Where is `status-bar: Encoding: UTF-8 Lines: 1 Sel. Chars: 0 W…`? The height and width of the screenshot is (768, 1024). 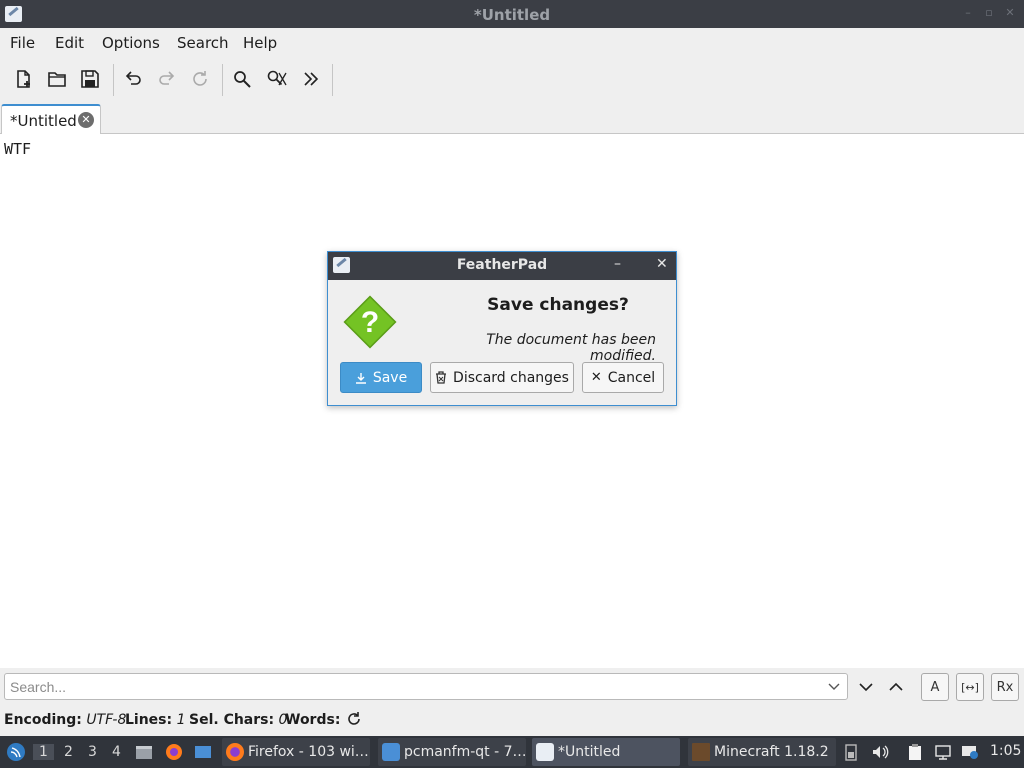
status-bar: Encoding: UTF-8 Lines: 1 Sel. Chars: 0 W… is located at coordinates (512, 721).